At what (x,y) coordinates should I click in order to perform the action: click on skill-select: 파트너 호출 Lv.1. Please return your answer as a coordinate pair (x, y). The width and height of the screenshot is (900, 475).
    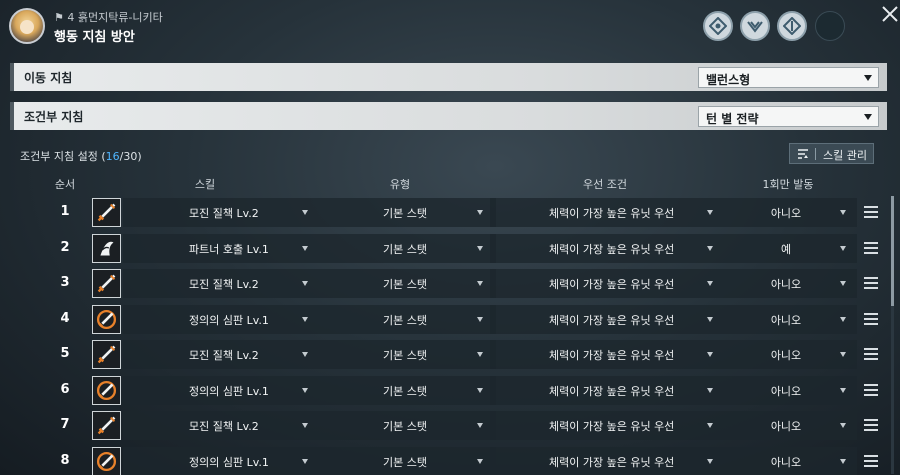
    Looking at the image, I should click on (220, 248).